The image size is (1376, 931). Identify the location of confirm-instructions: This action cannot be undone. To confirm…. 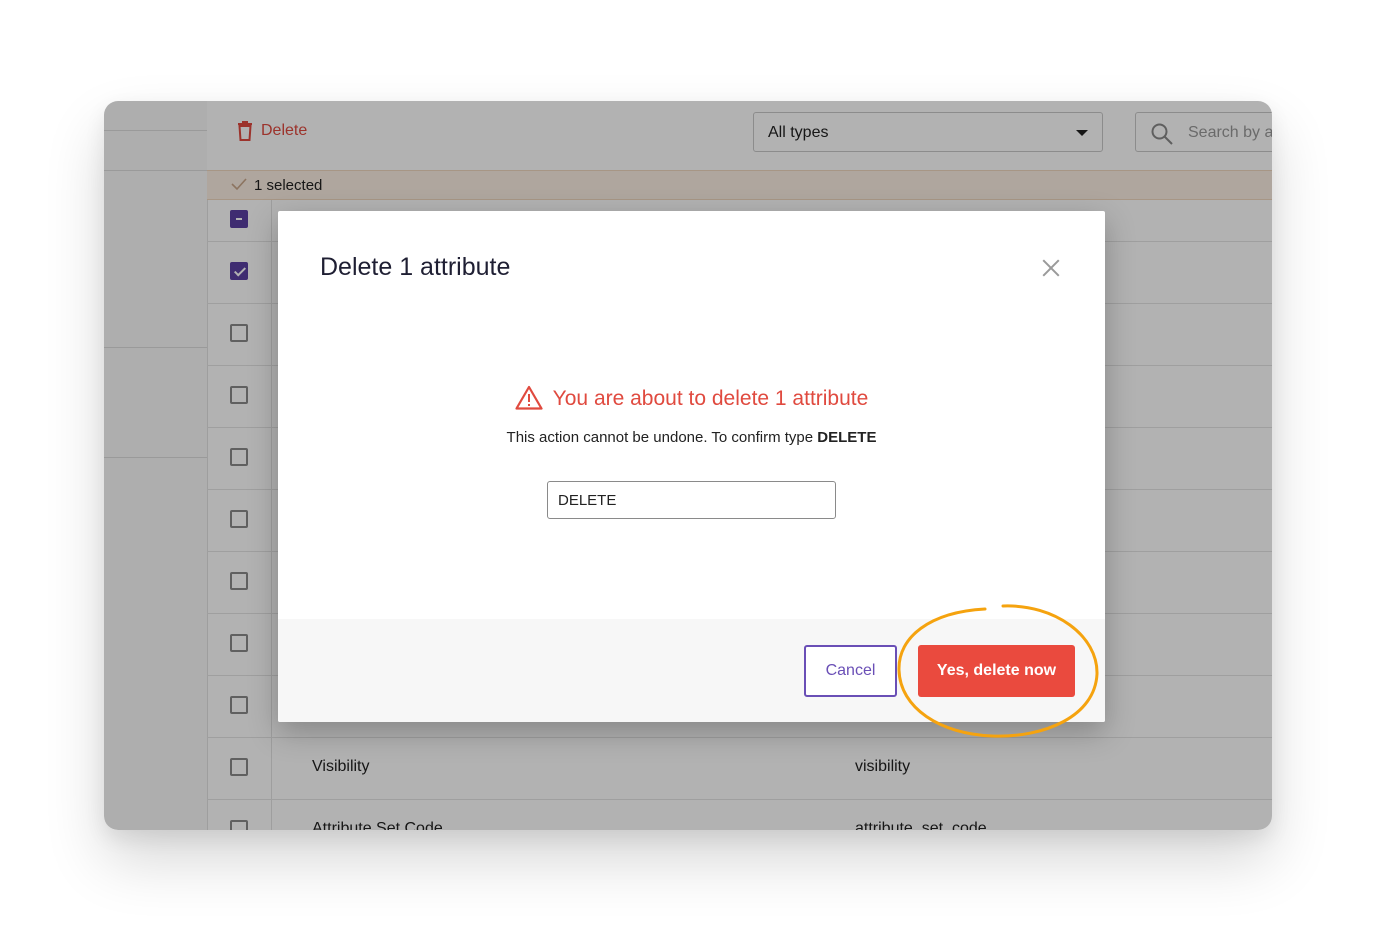
(691, 437).